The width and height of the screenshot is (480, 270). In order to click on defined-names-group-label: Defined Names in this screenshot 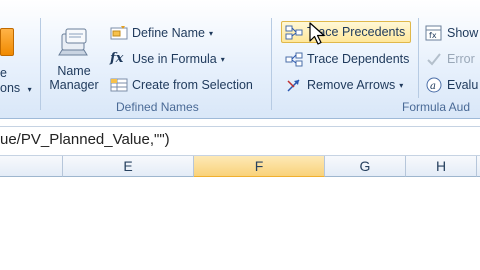, I will do `click(157, 107)`.